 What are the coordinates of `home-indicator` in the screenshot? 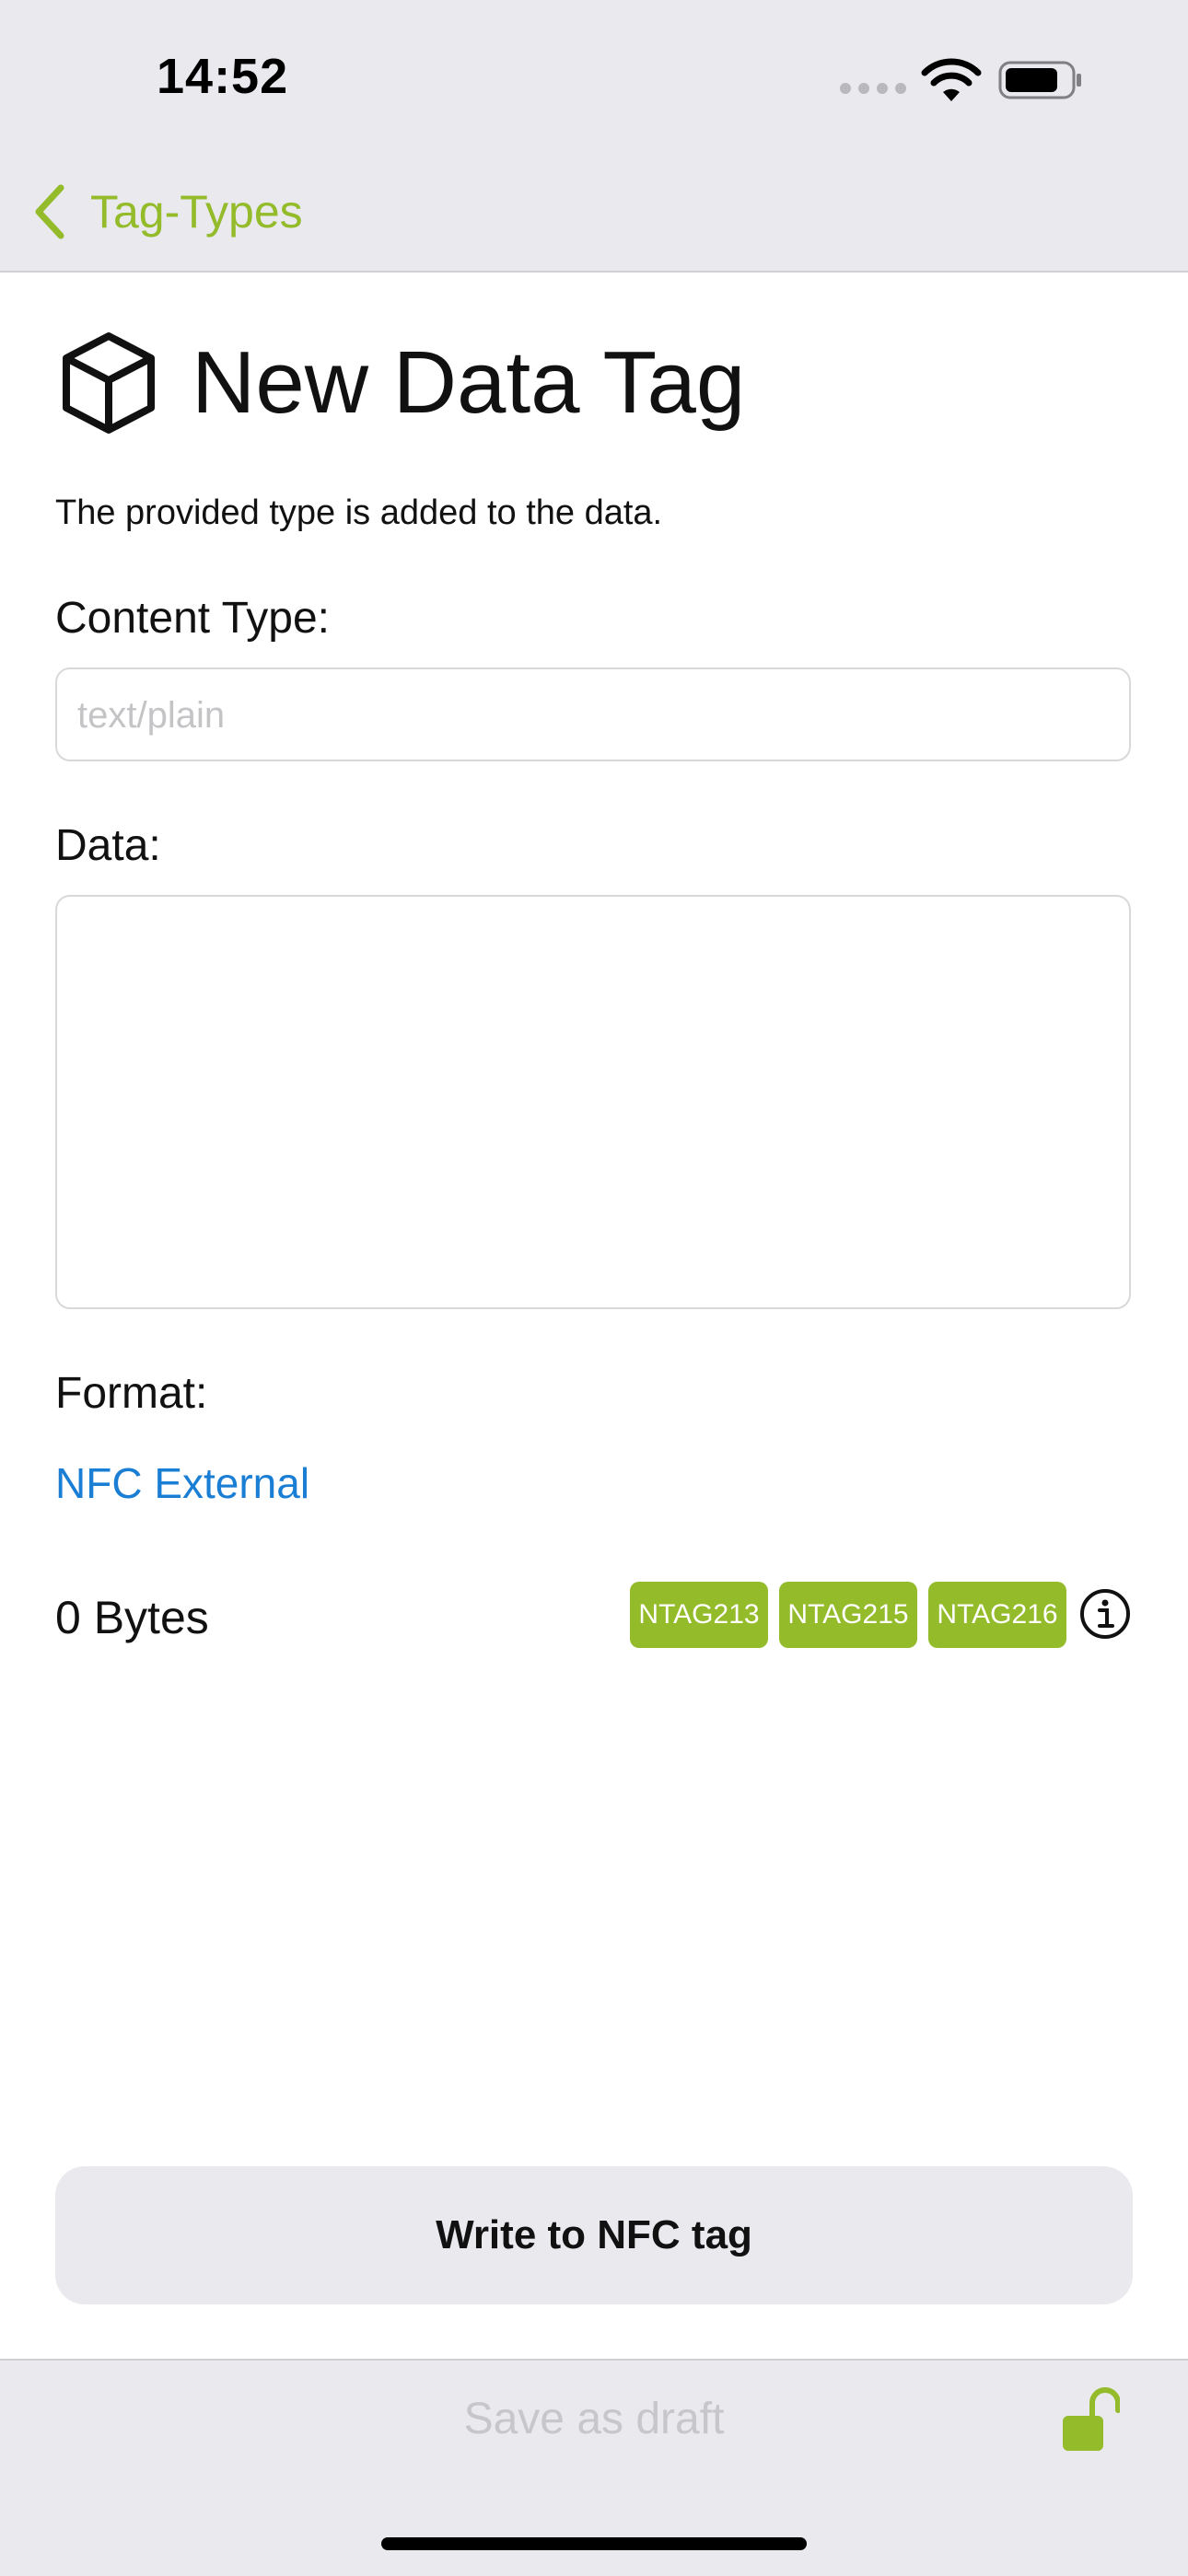 It's located at (594, 2543).